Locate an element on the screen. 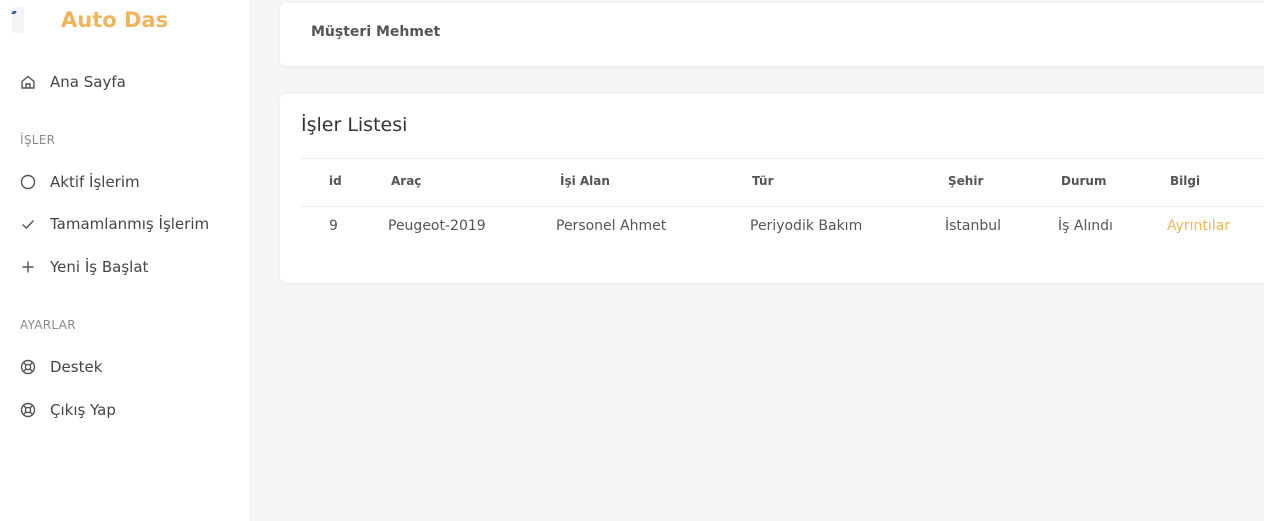  sidebar-item-logout: Çıkış Yap is located at coordinates (118, 410).